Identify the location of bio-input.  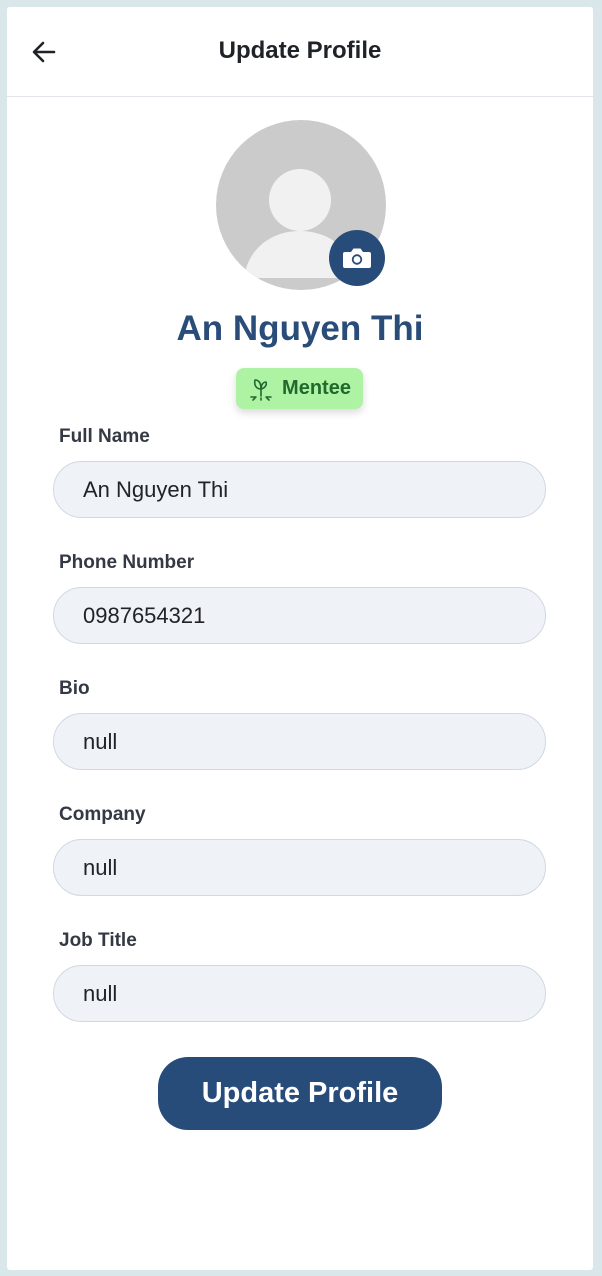
(299, 741).